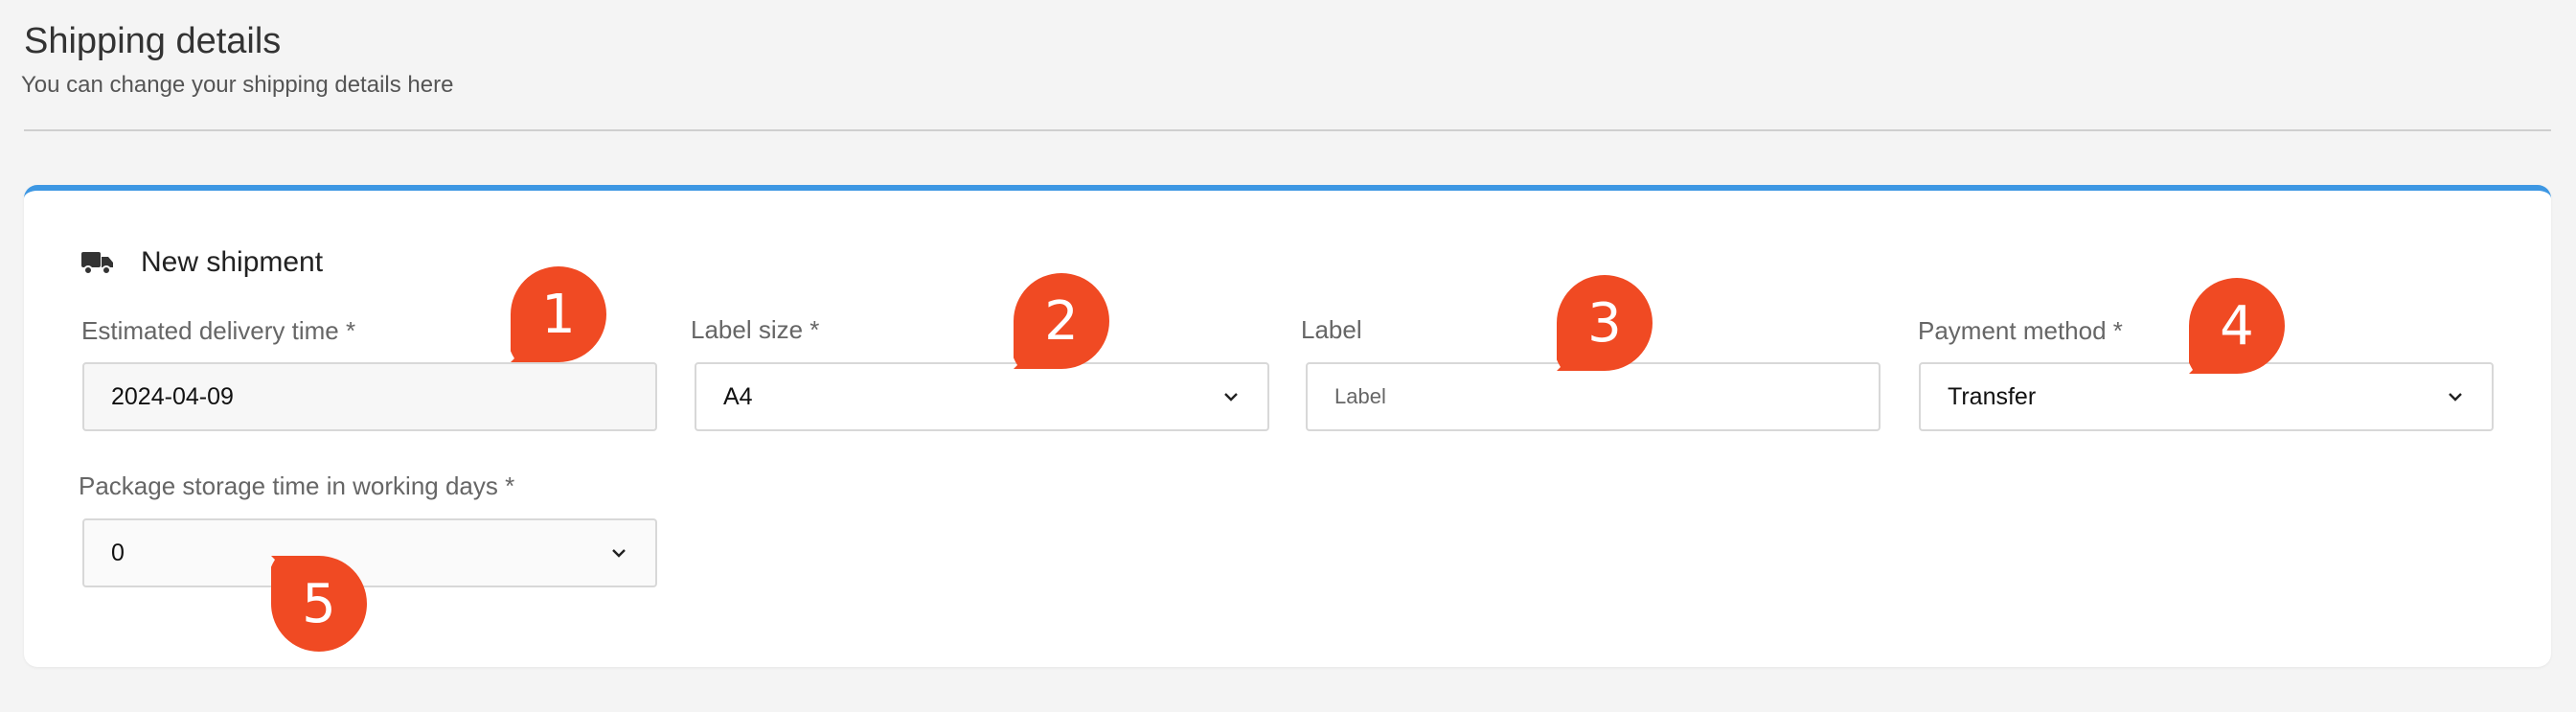 The image size is (2576, 712). Describe the element at coordinates (369, 396) in the screenshot. I see `delivery-time-input: 2024-04-09` at that location.